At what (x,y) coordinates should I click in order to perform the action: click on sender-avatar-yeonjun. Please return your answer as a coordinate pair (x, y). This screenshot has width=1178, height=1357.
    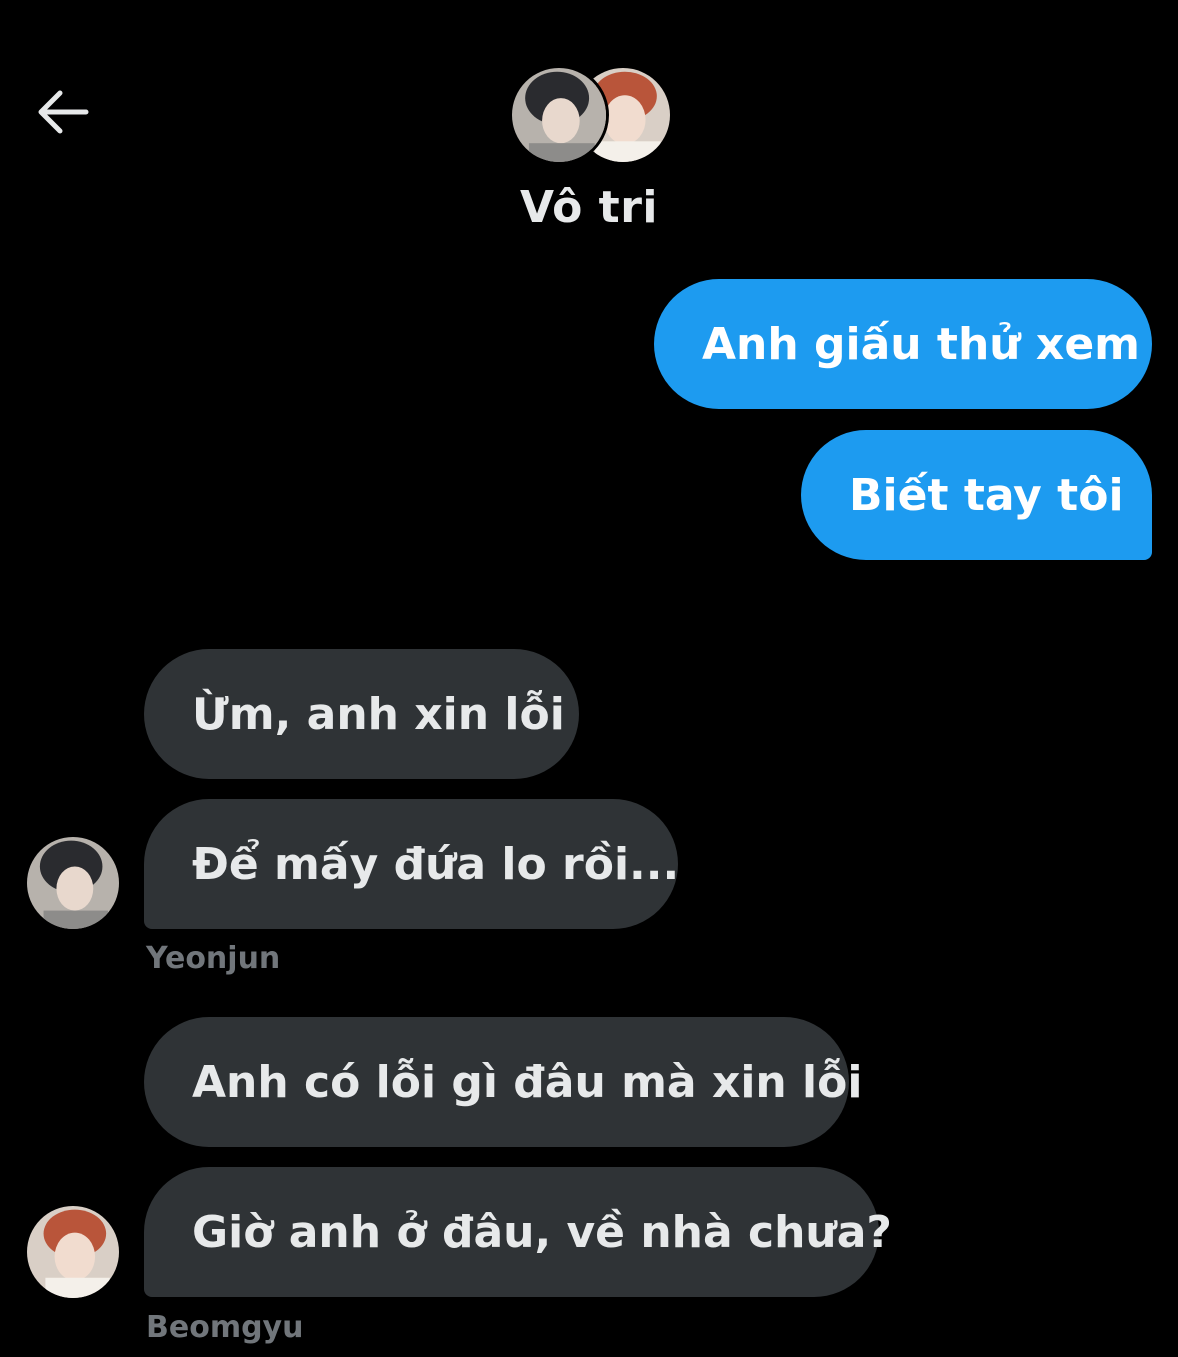
    Looking at the image, I should click on (73, 883).